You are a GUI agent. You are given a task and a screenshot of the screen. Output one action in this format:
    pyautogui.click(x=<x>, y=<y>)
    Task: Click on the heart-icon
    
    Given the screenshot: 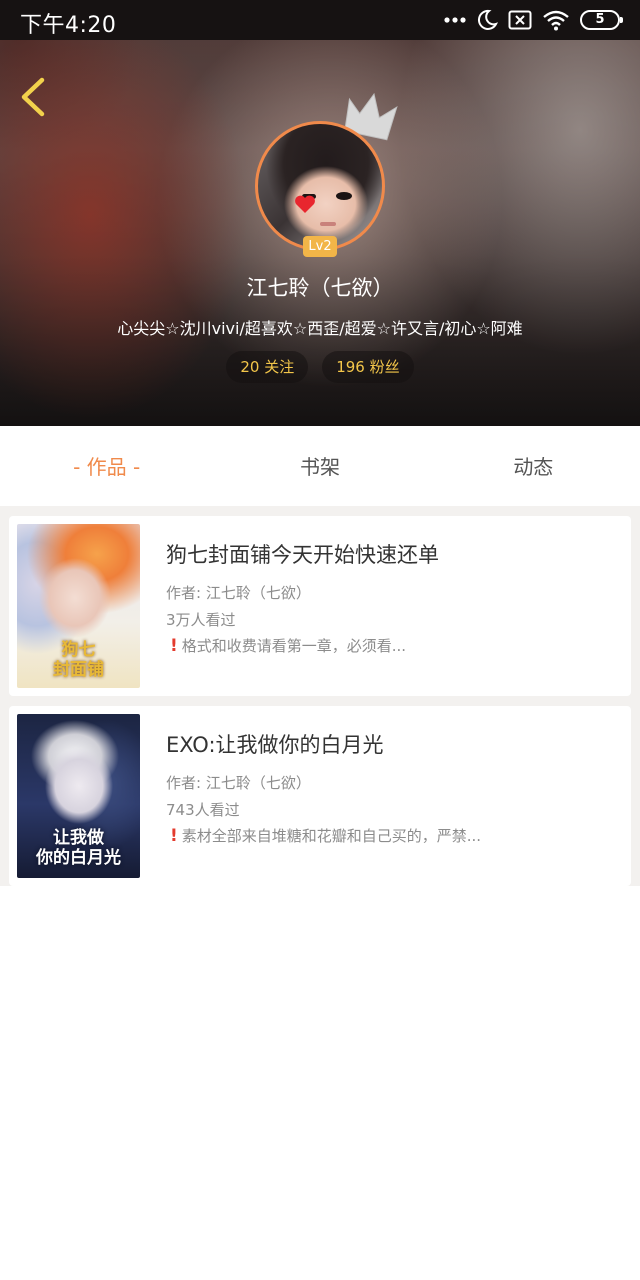 What is the action you would take?
    pyautogui.click(x=305, y=206)
    